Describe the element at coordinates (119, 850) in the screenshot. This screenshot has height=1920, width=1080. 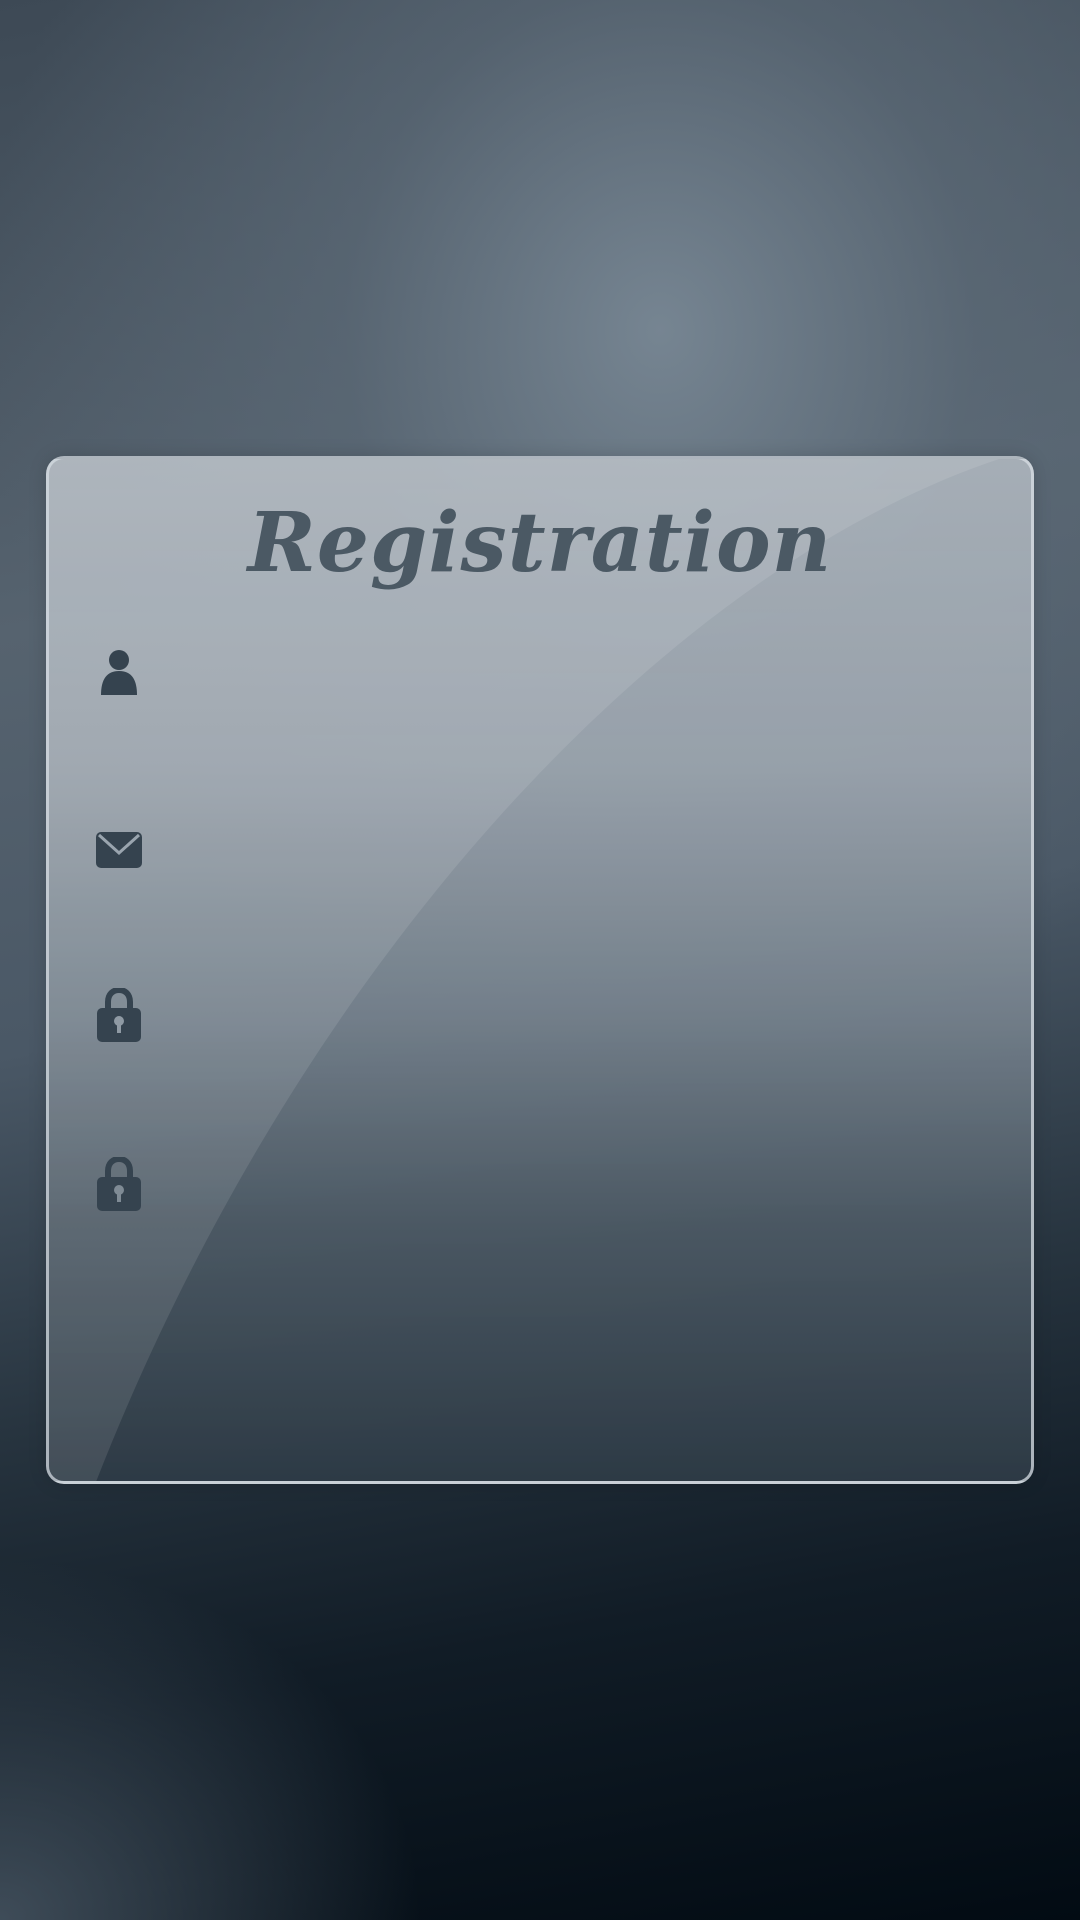
I see `mail-icon` at that location.